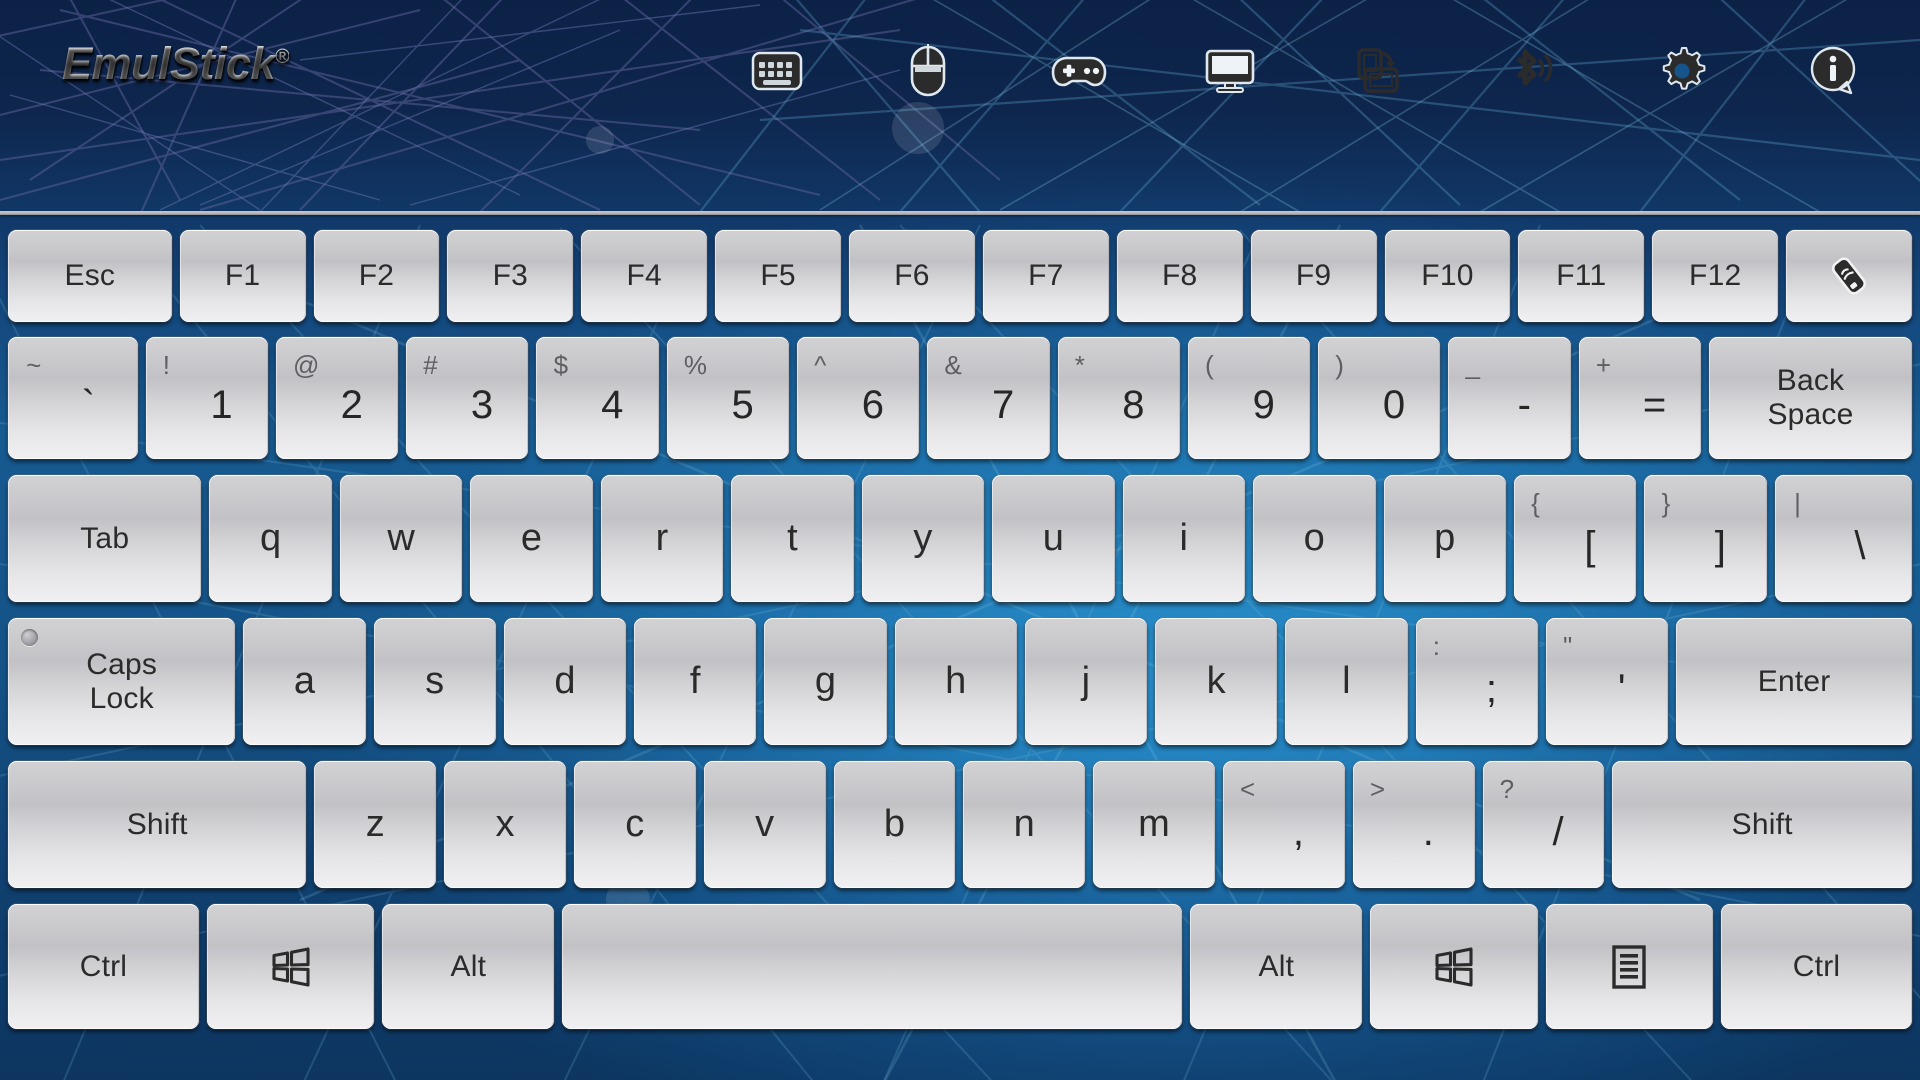 This screenshot has width=1920, height=1080. I want to click on key-6-legend: 6, so click(872, 405).